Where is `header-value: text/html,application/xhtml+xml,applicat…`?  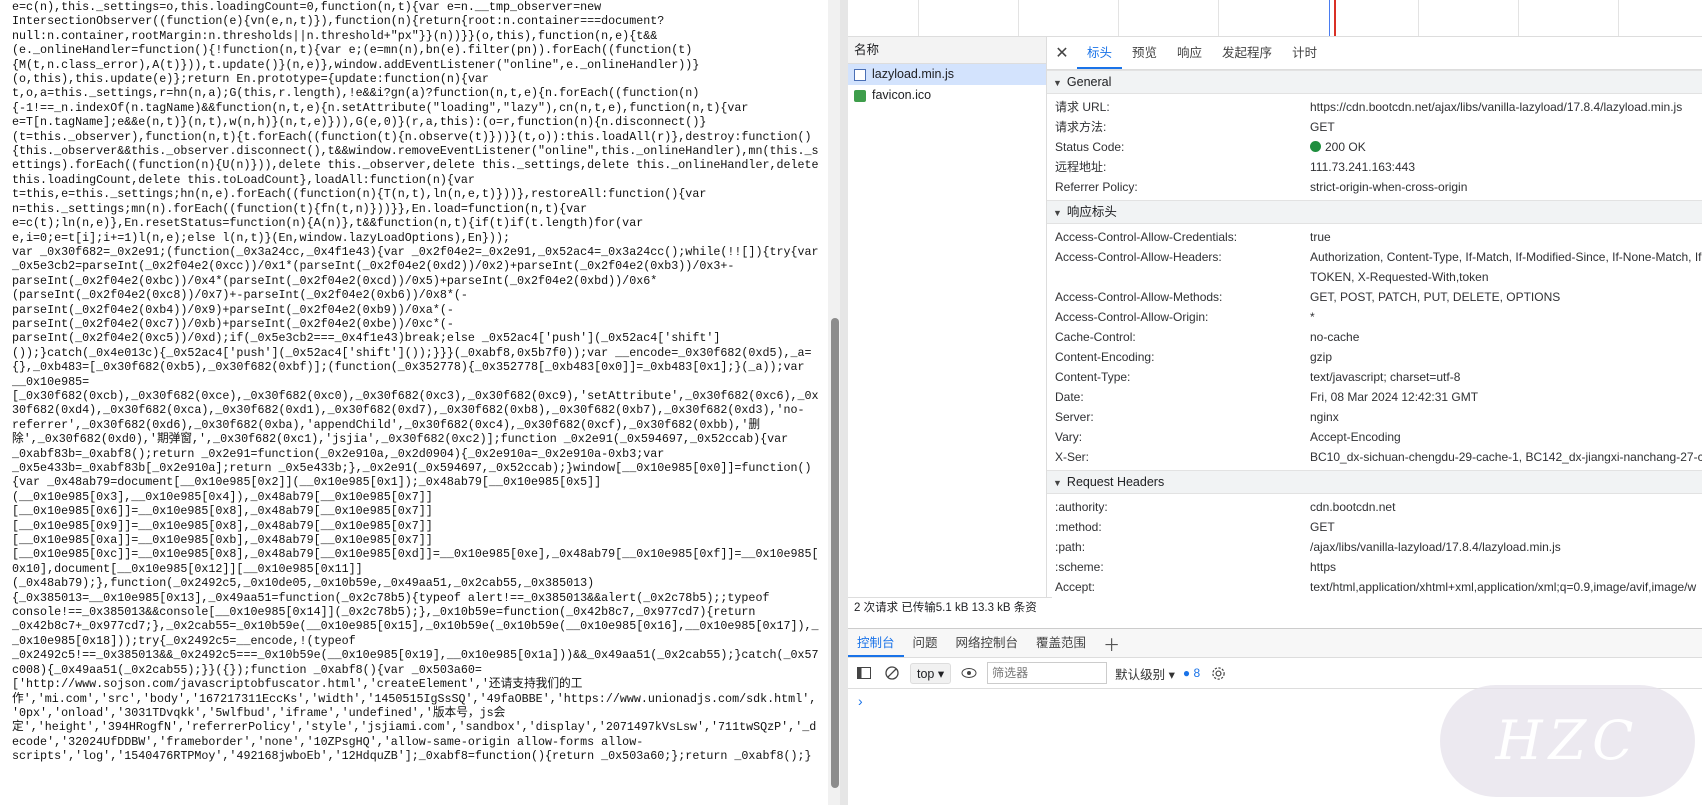
header-value: text/html,application/xhtml+xml,applicat… is located at coordinates (1503, 587).